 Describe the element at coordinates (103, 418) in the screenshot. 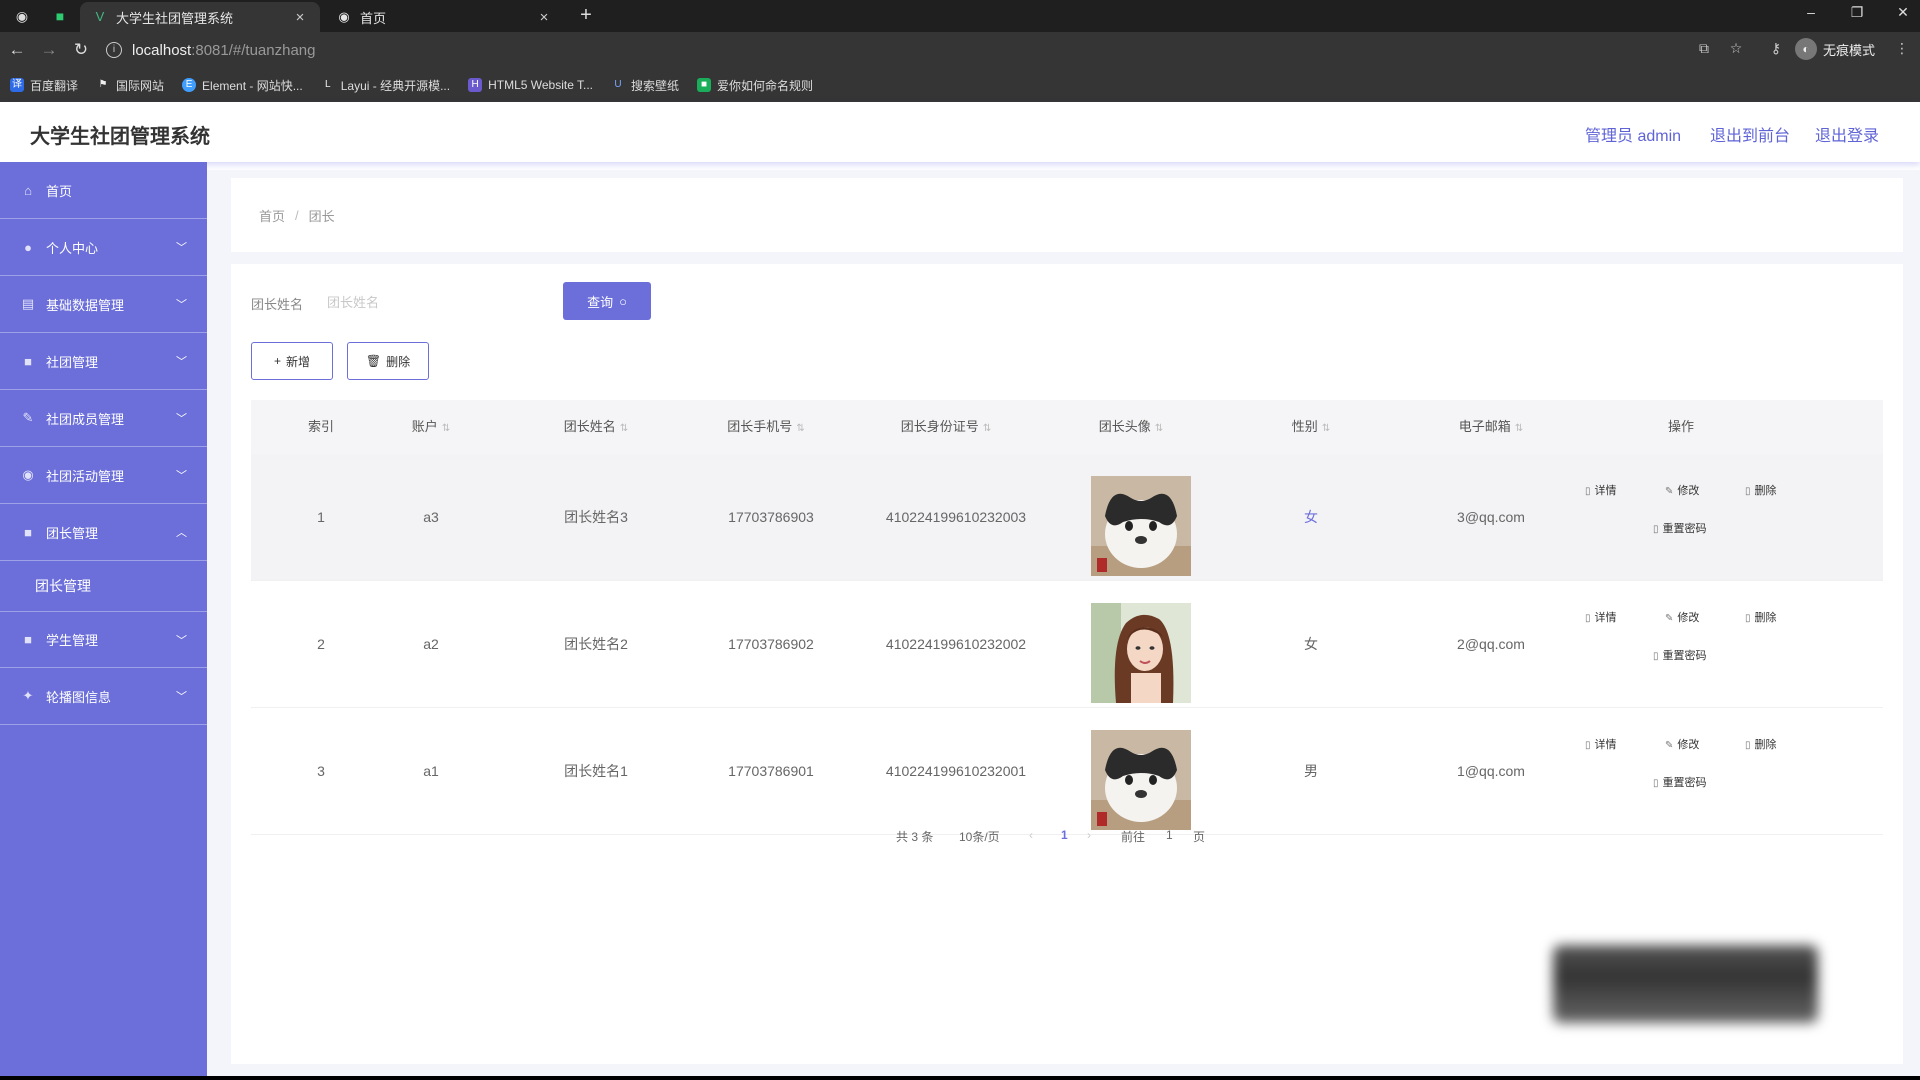

I see `sidebar-item-members: ✎ 社团成员管理 ﹀` at that location.